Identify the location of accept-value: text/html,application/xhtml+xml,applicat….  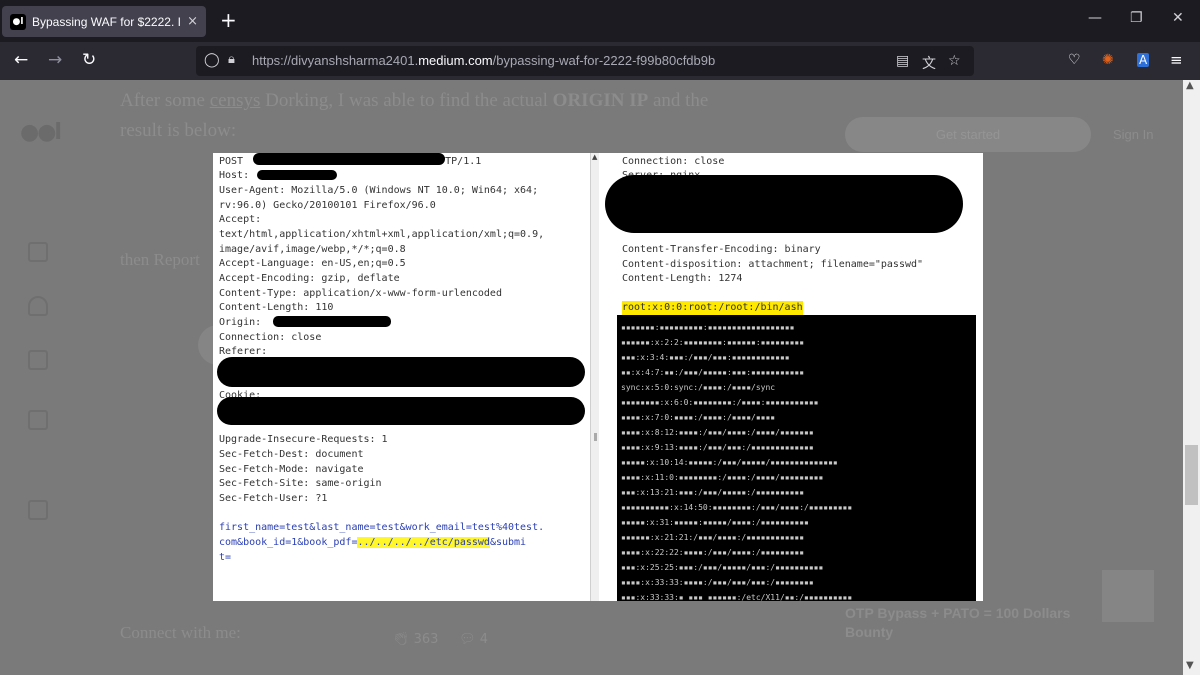
(382, 234).